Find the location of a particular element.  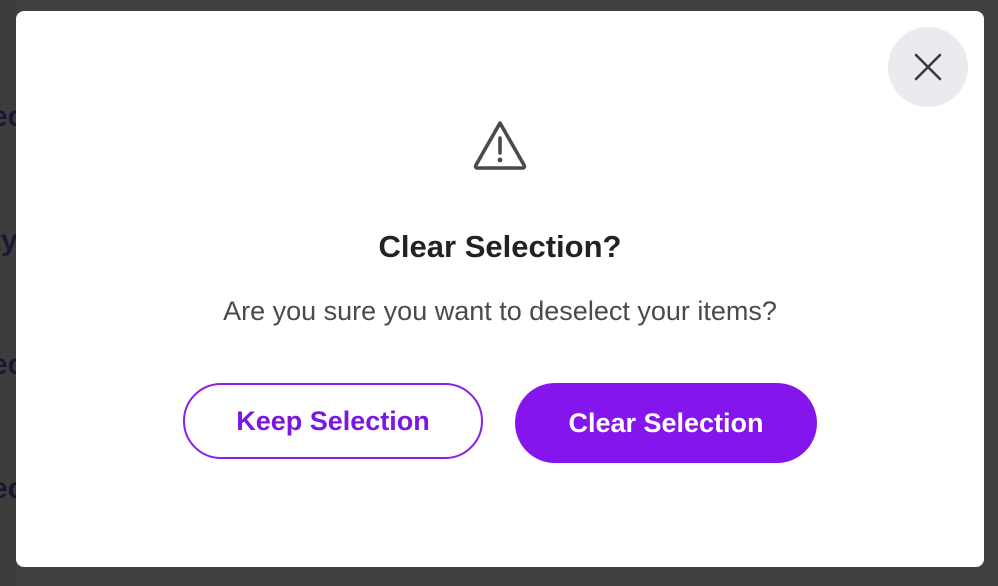

keep-selection-button: Keep Selection is located at coordinates (333, 421).